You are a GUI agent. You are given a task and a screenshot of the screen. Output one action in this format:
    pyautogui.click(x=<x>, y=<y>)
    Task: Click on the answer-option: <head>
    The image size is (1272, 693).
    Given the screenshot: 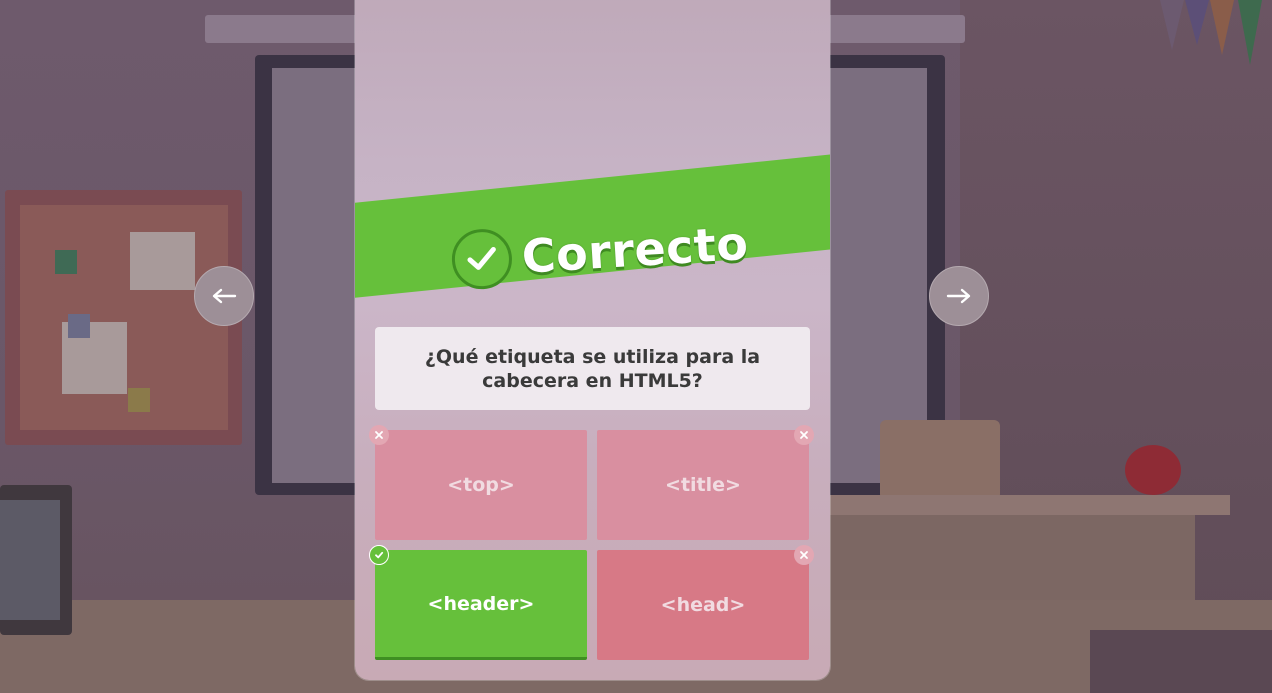 What is the action you would take?
    pyautogui.click(x=703, y=605)
    